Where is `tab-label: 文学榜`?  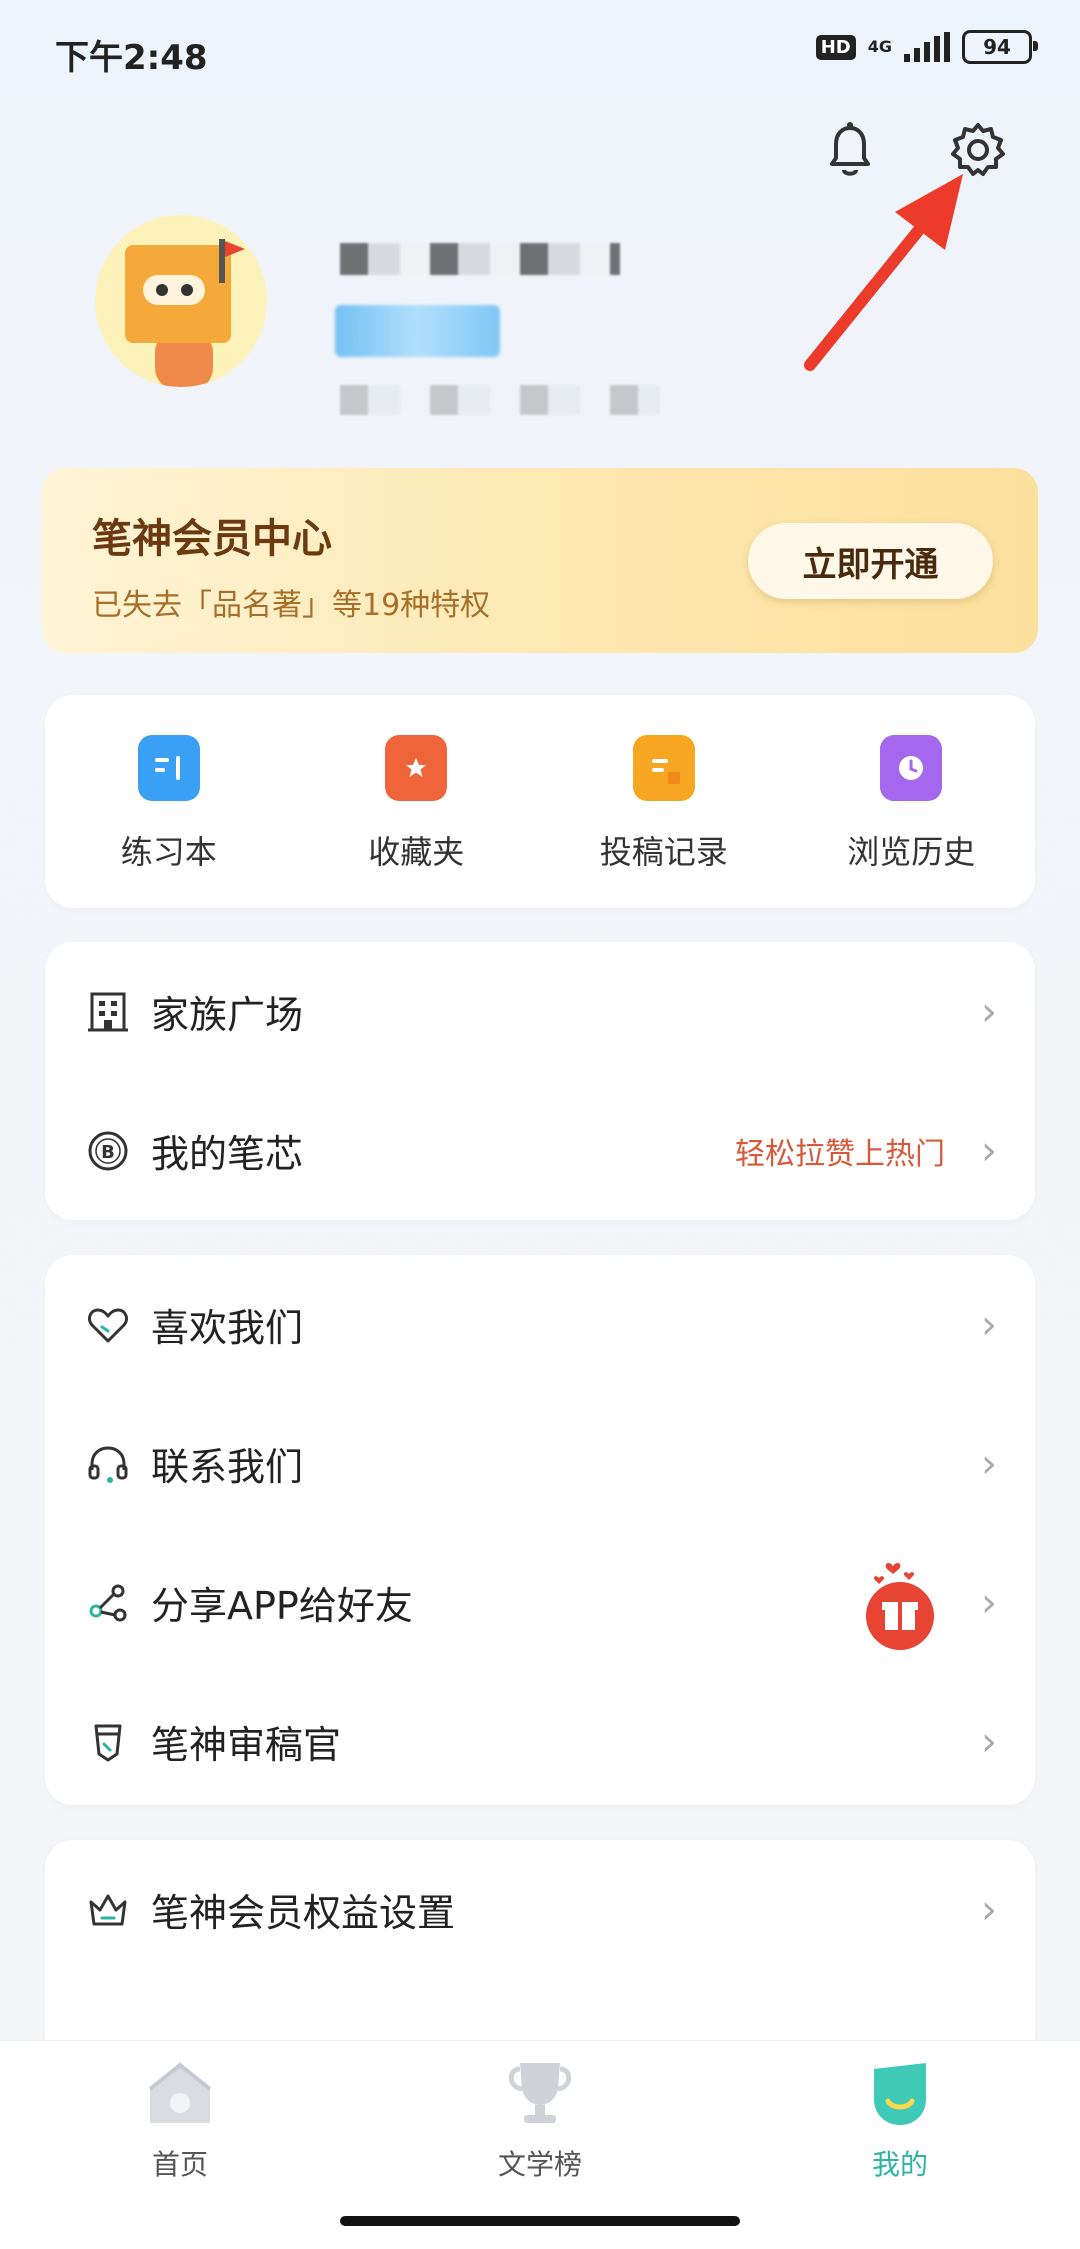 tab-label: 文学榜 is located at coordinates (539, 2164).